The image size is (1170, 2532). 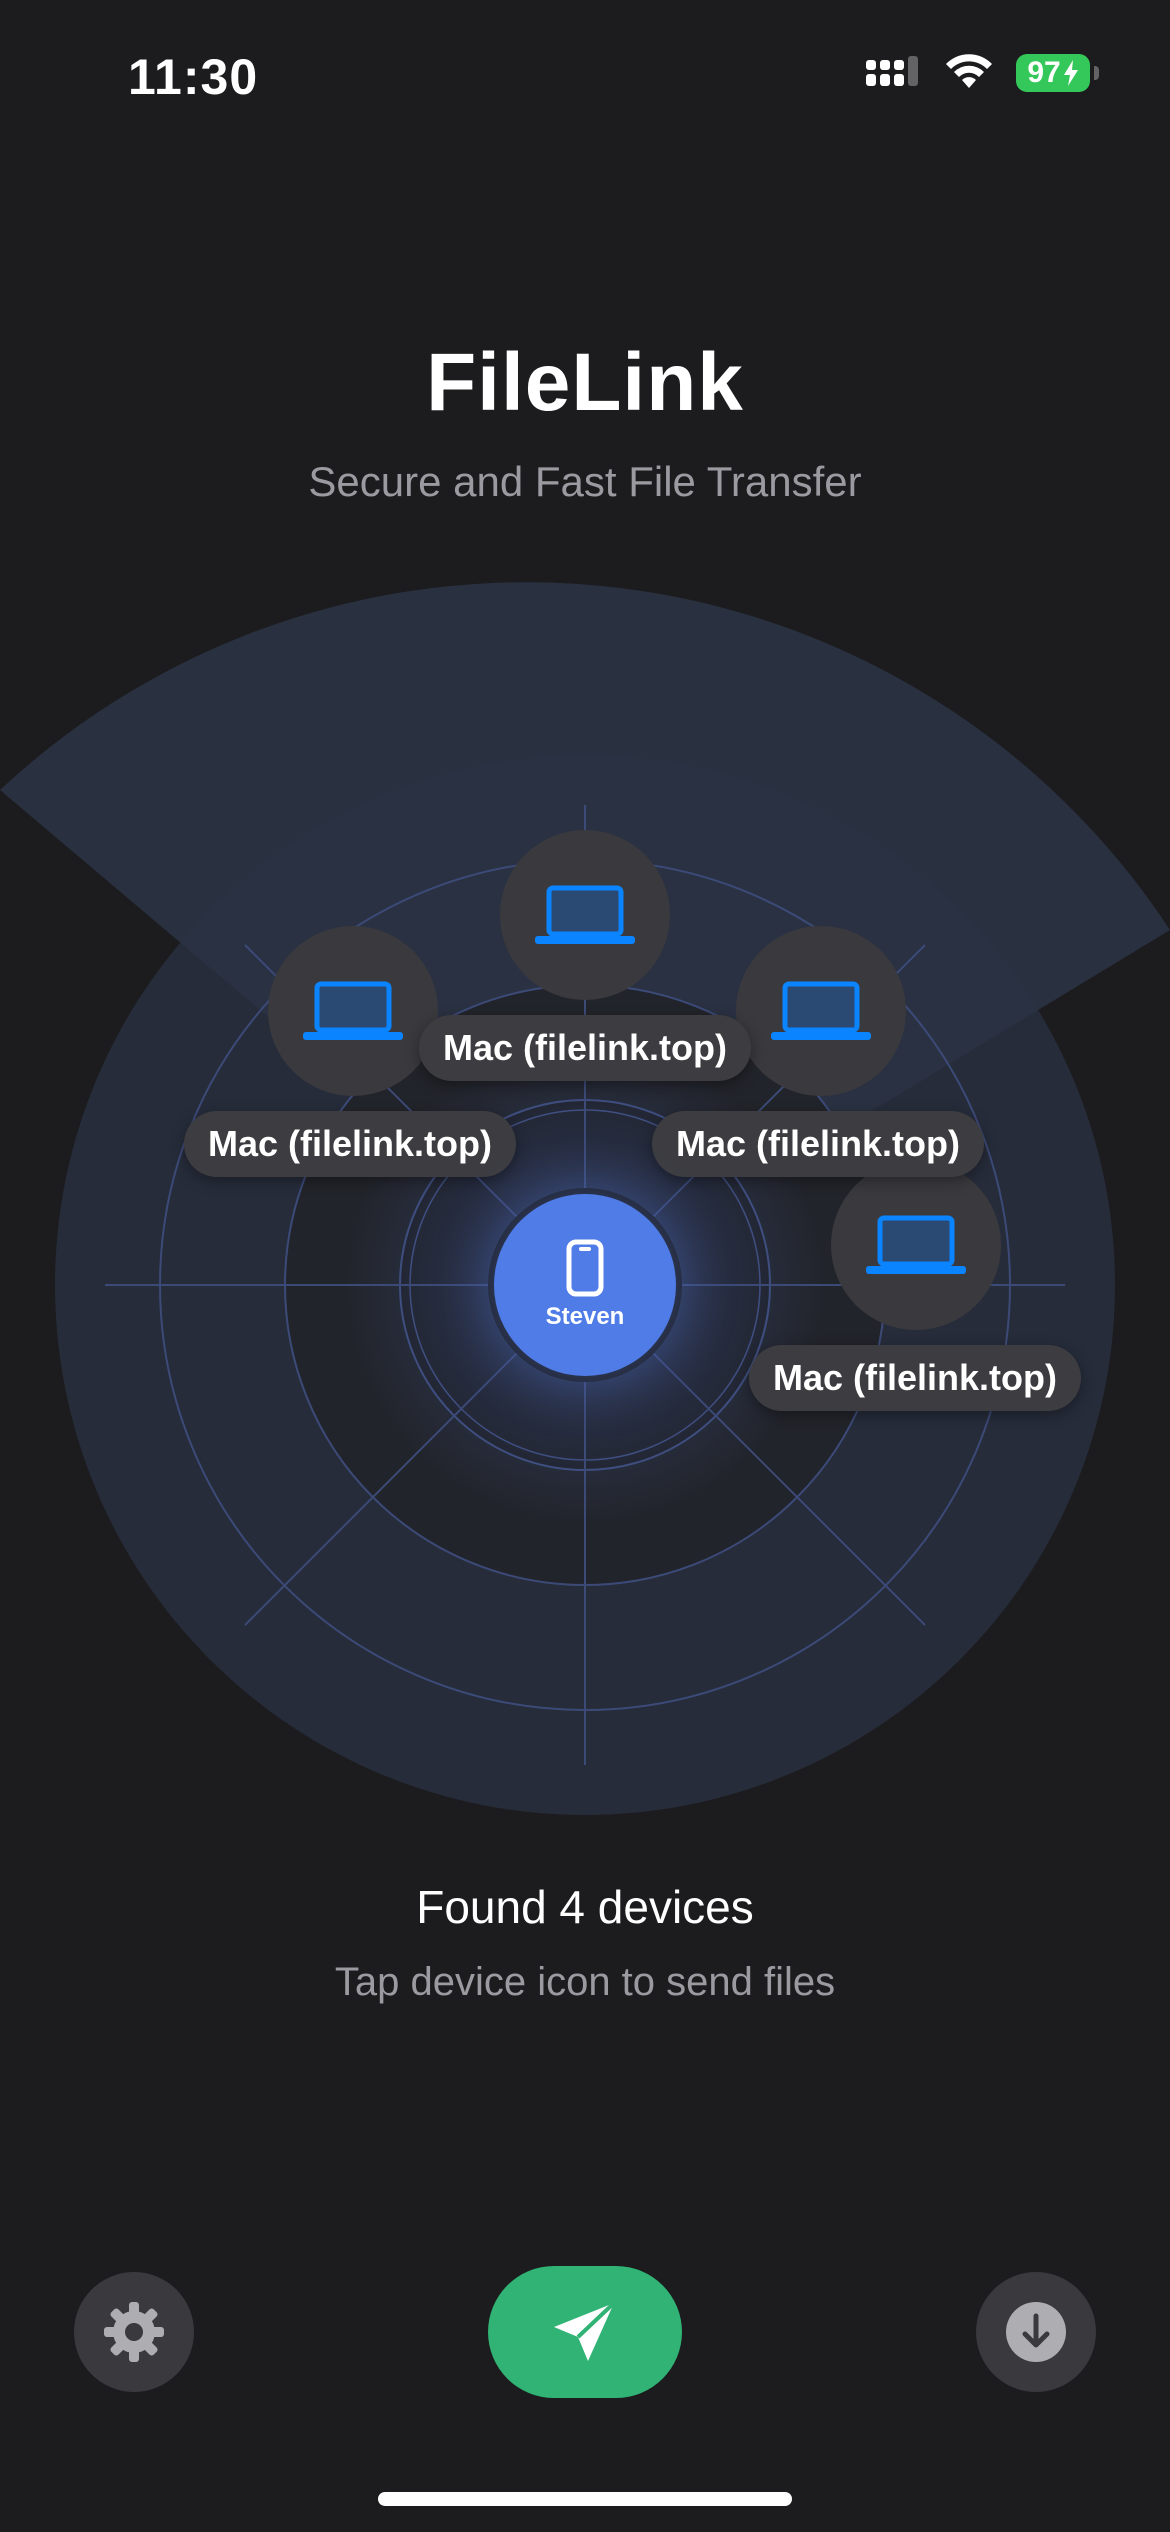 I want to click on gear-icon, so click(x=134, y=2332).